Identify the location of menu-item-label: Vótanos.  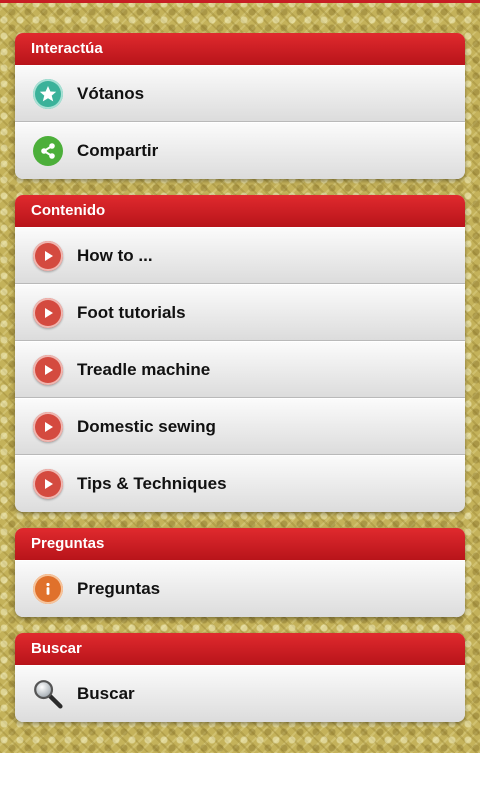
(111, 93).